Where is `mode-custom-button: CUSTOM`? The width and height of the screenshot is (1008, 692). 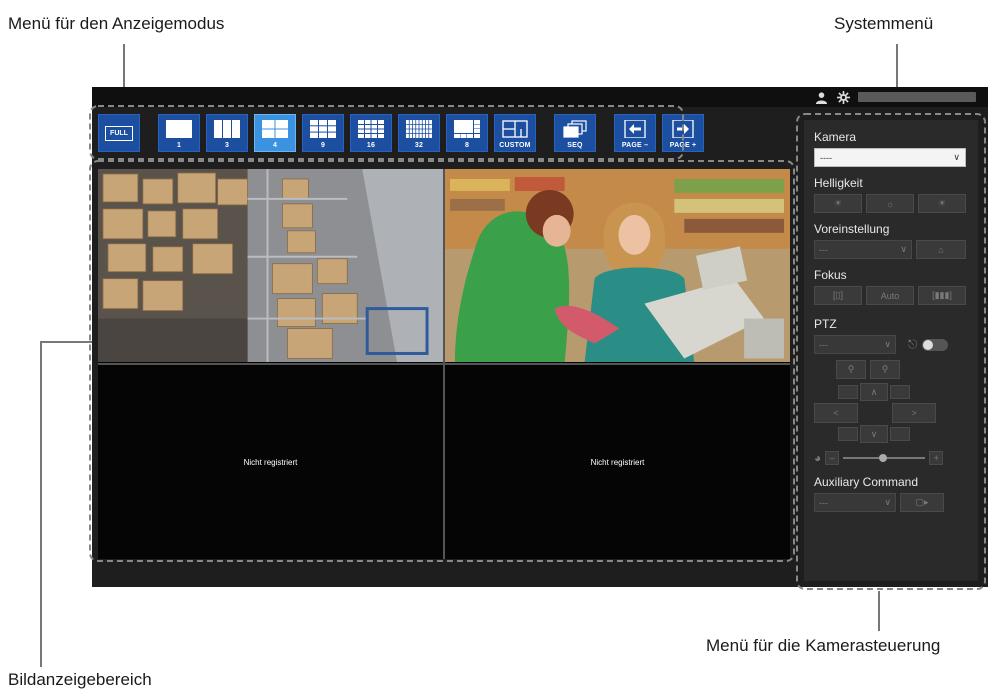
mode-custom-button: CUSTOM is located at coordinates (515, 133).